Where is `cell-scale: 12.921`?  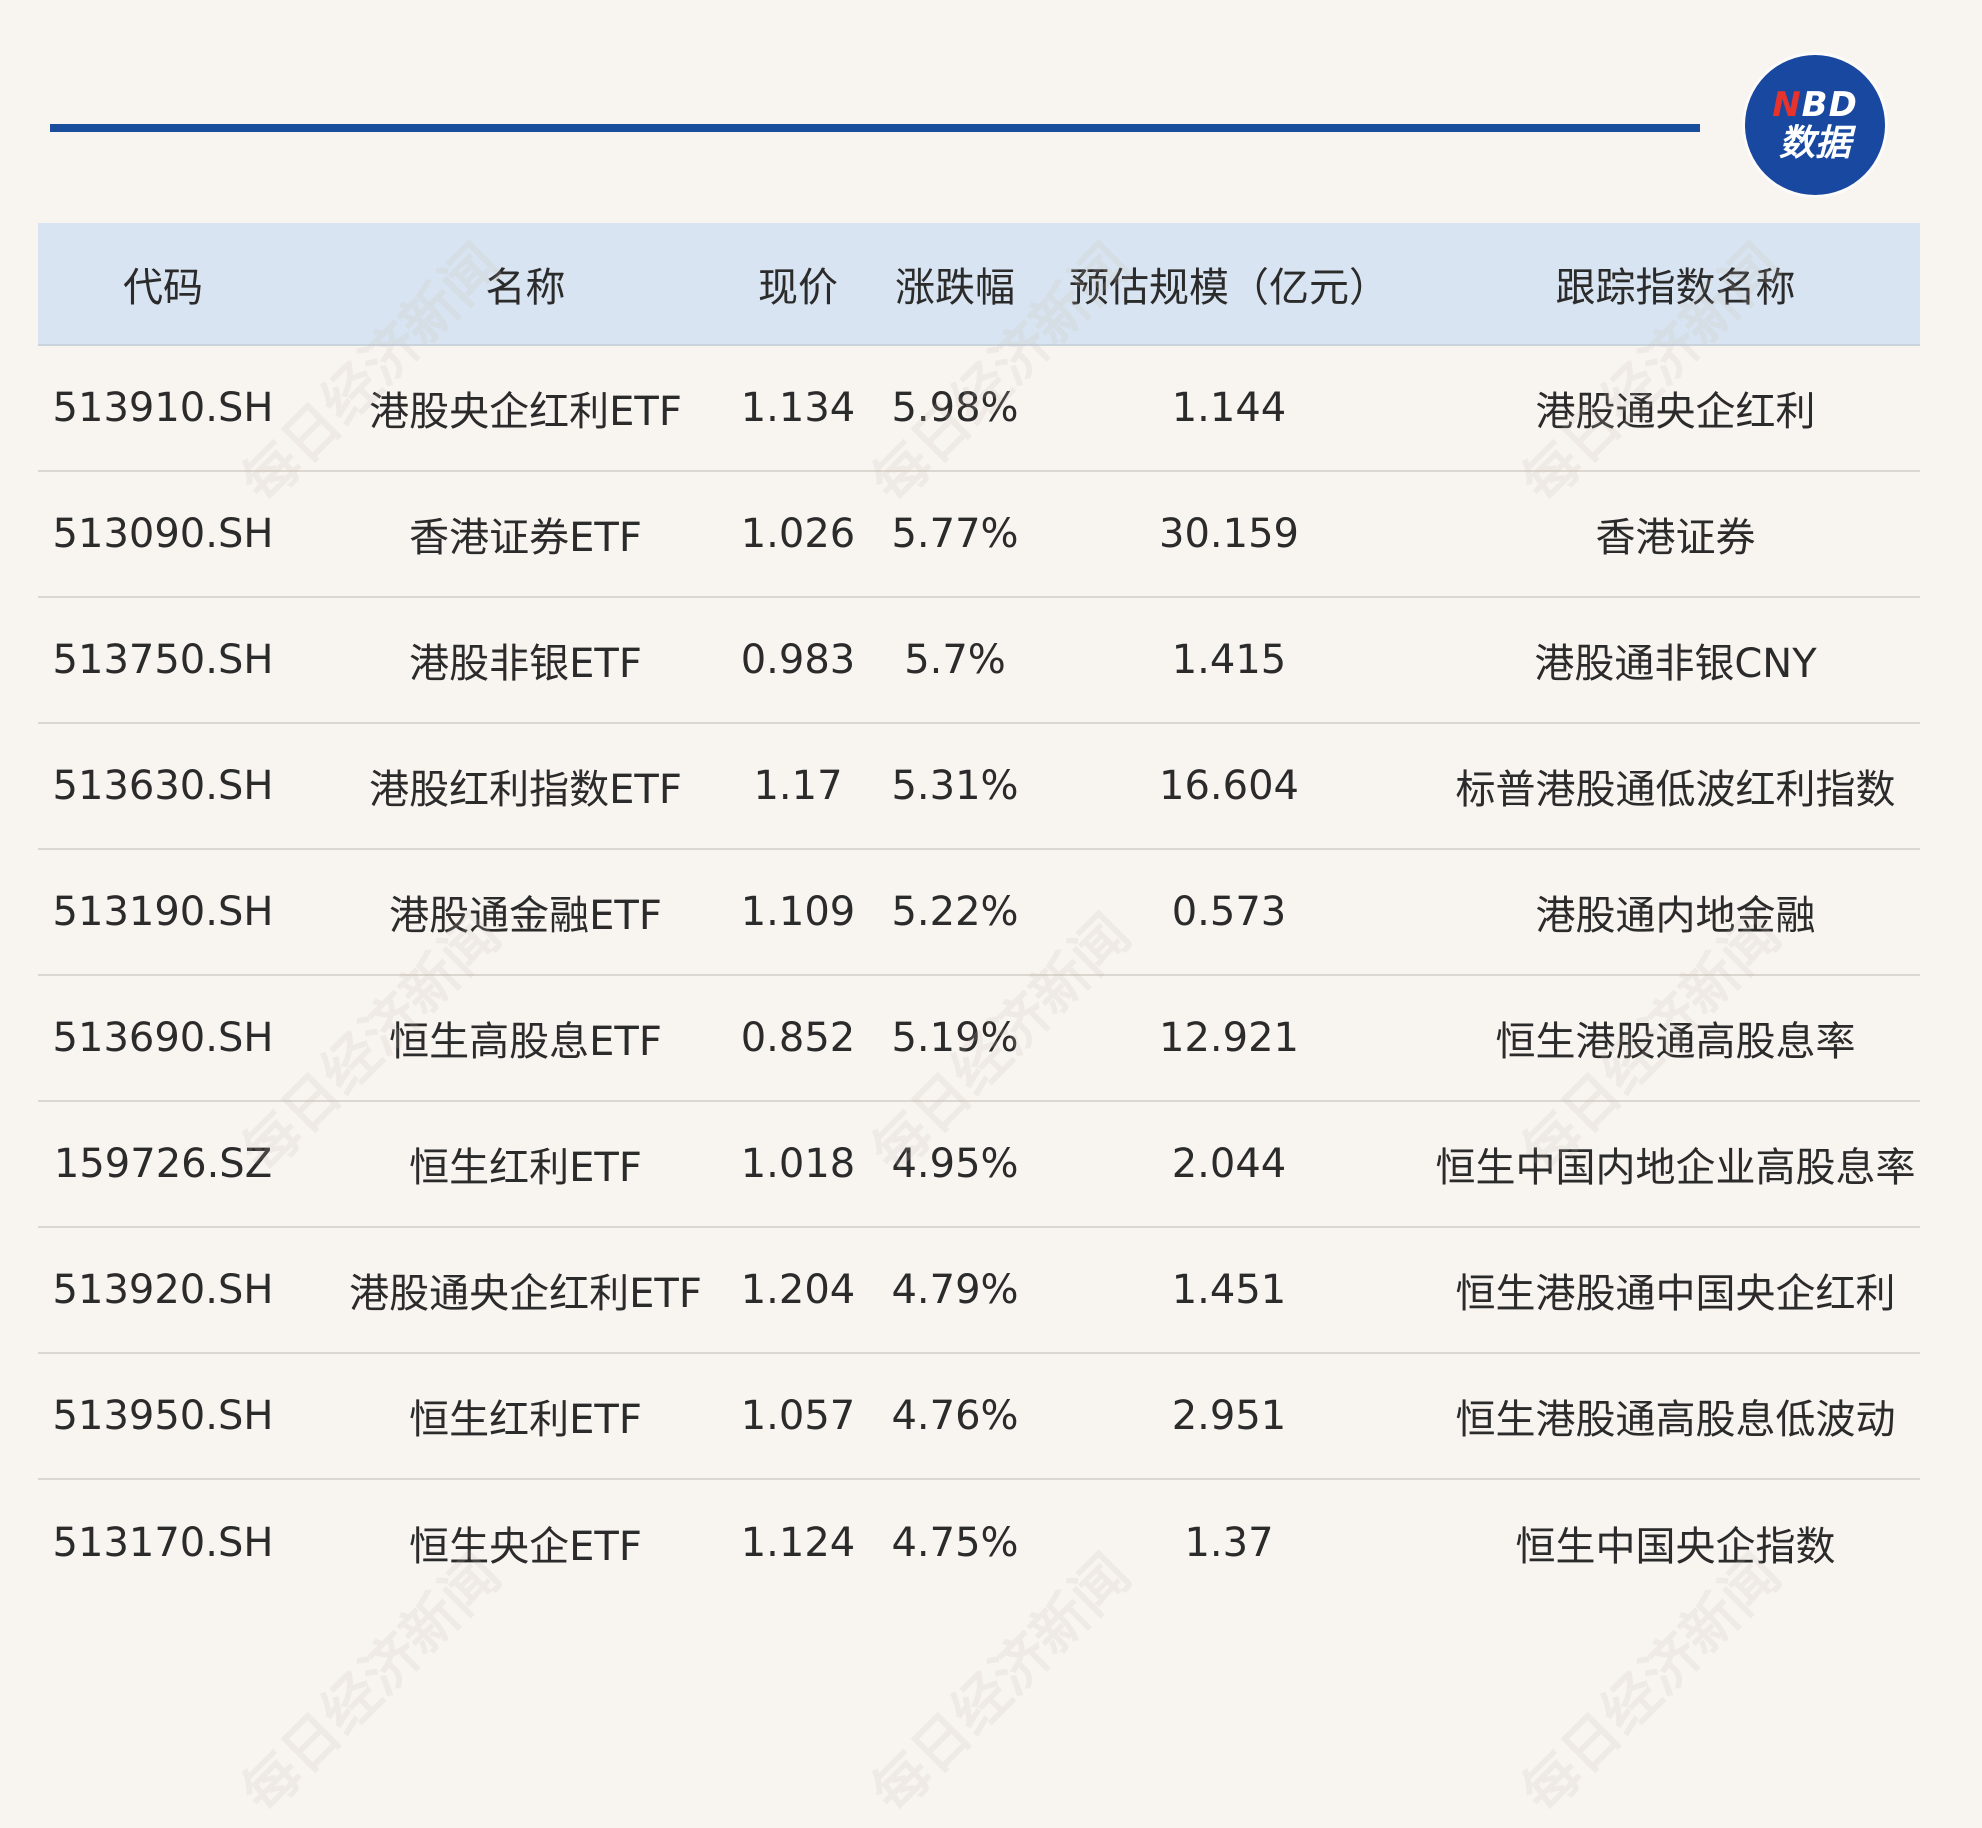
cell-scale: 12.921 is located at coordinates (1229, 1038).